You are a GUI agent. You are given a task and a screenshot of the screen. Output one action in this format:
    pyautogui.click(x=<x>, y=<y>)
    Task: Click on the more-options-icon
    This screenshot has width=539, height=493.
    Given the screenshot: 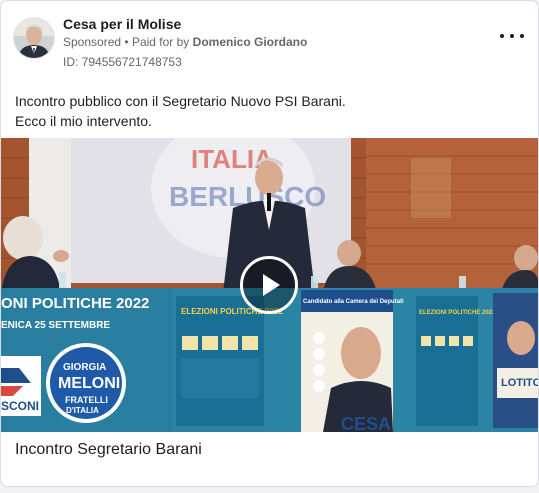 What is the action you would take?
    pyautogui.click(x=512, y=36)
    